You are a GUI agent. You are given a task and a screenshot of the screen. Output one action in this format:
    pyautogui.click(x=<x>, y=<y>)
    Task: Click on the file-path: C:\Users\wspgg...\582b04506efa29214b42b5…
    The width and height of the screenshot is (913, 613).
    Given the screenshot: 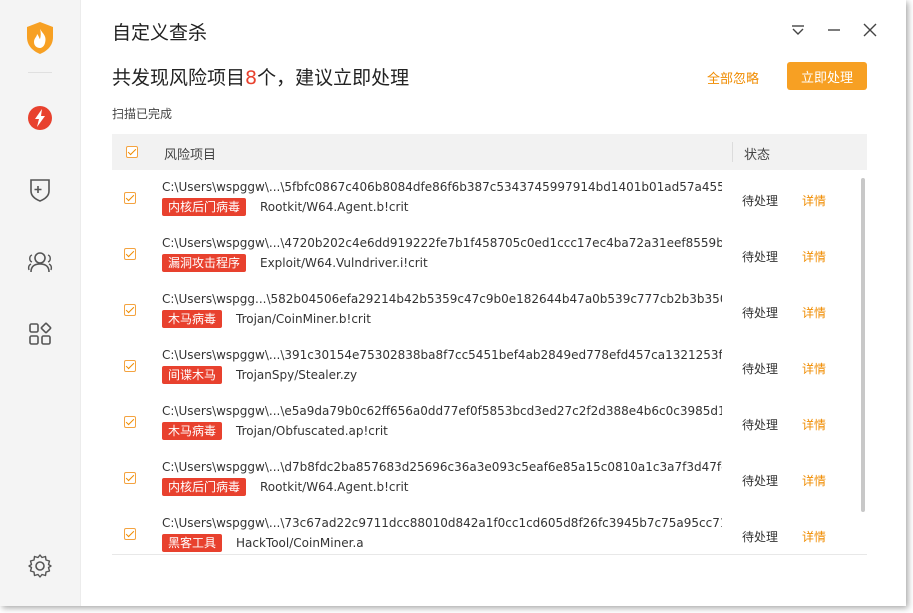 What is the action you would take?
    pyautogui.click(x=442, y=299)
    